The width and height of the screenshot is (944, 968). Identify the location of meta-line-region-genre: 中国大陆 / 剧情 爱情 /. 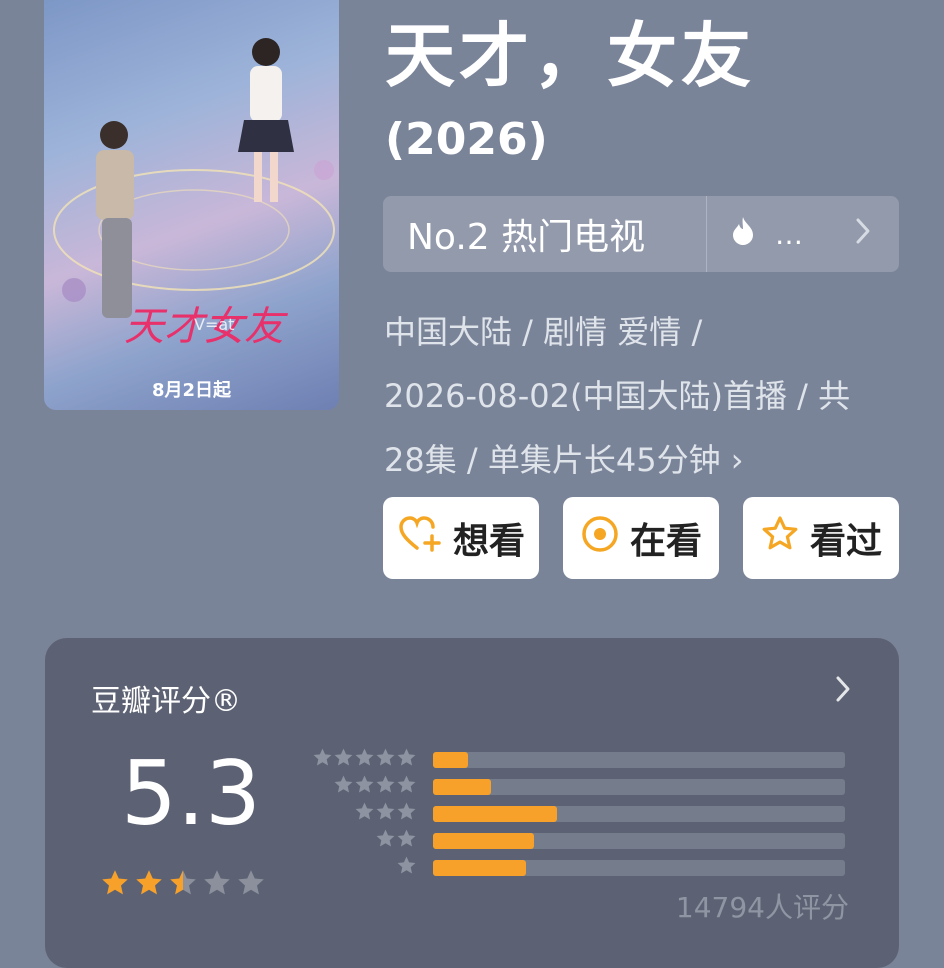
(543, 332).